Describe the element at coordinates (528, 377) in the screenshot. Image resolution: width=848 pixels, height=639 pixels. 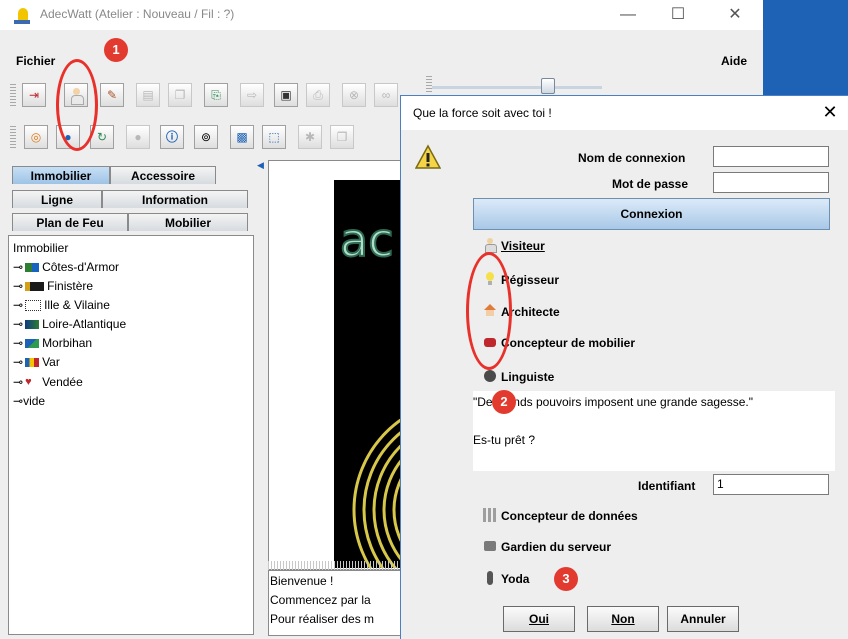
I see `role-label: Linguiste` at that location.